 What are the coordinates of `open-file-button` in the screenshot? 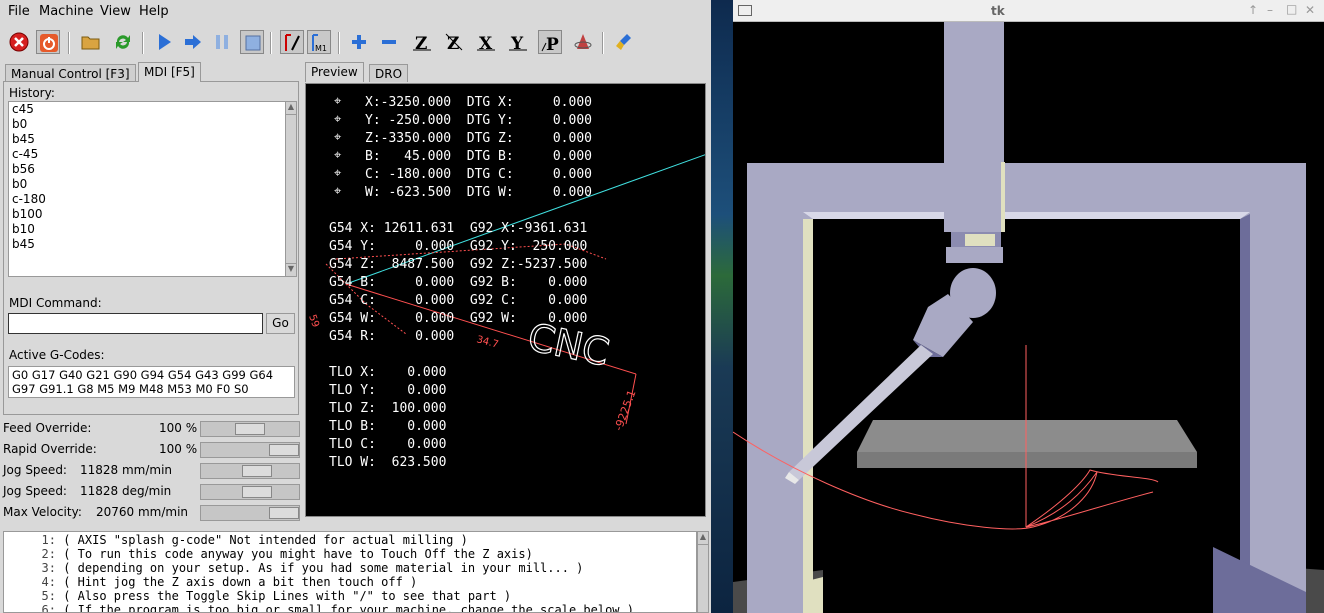 It's located at (91, 42).